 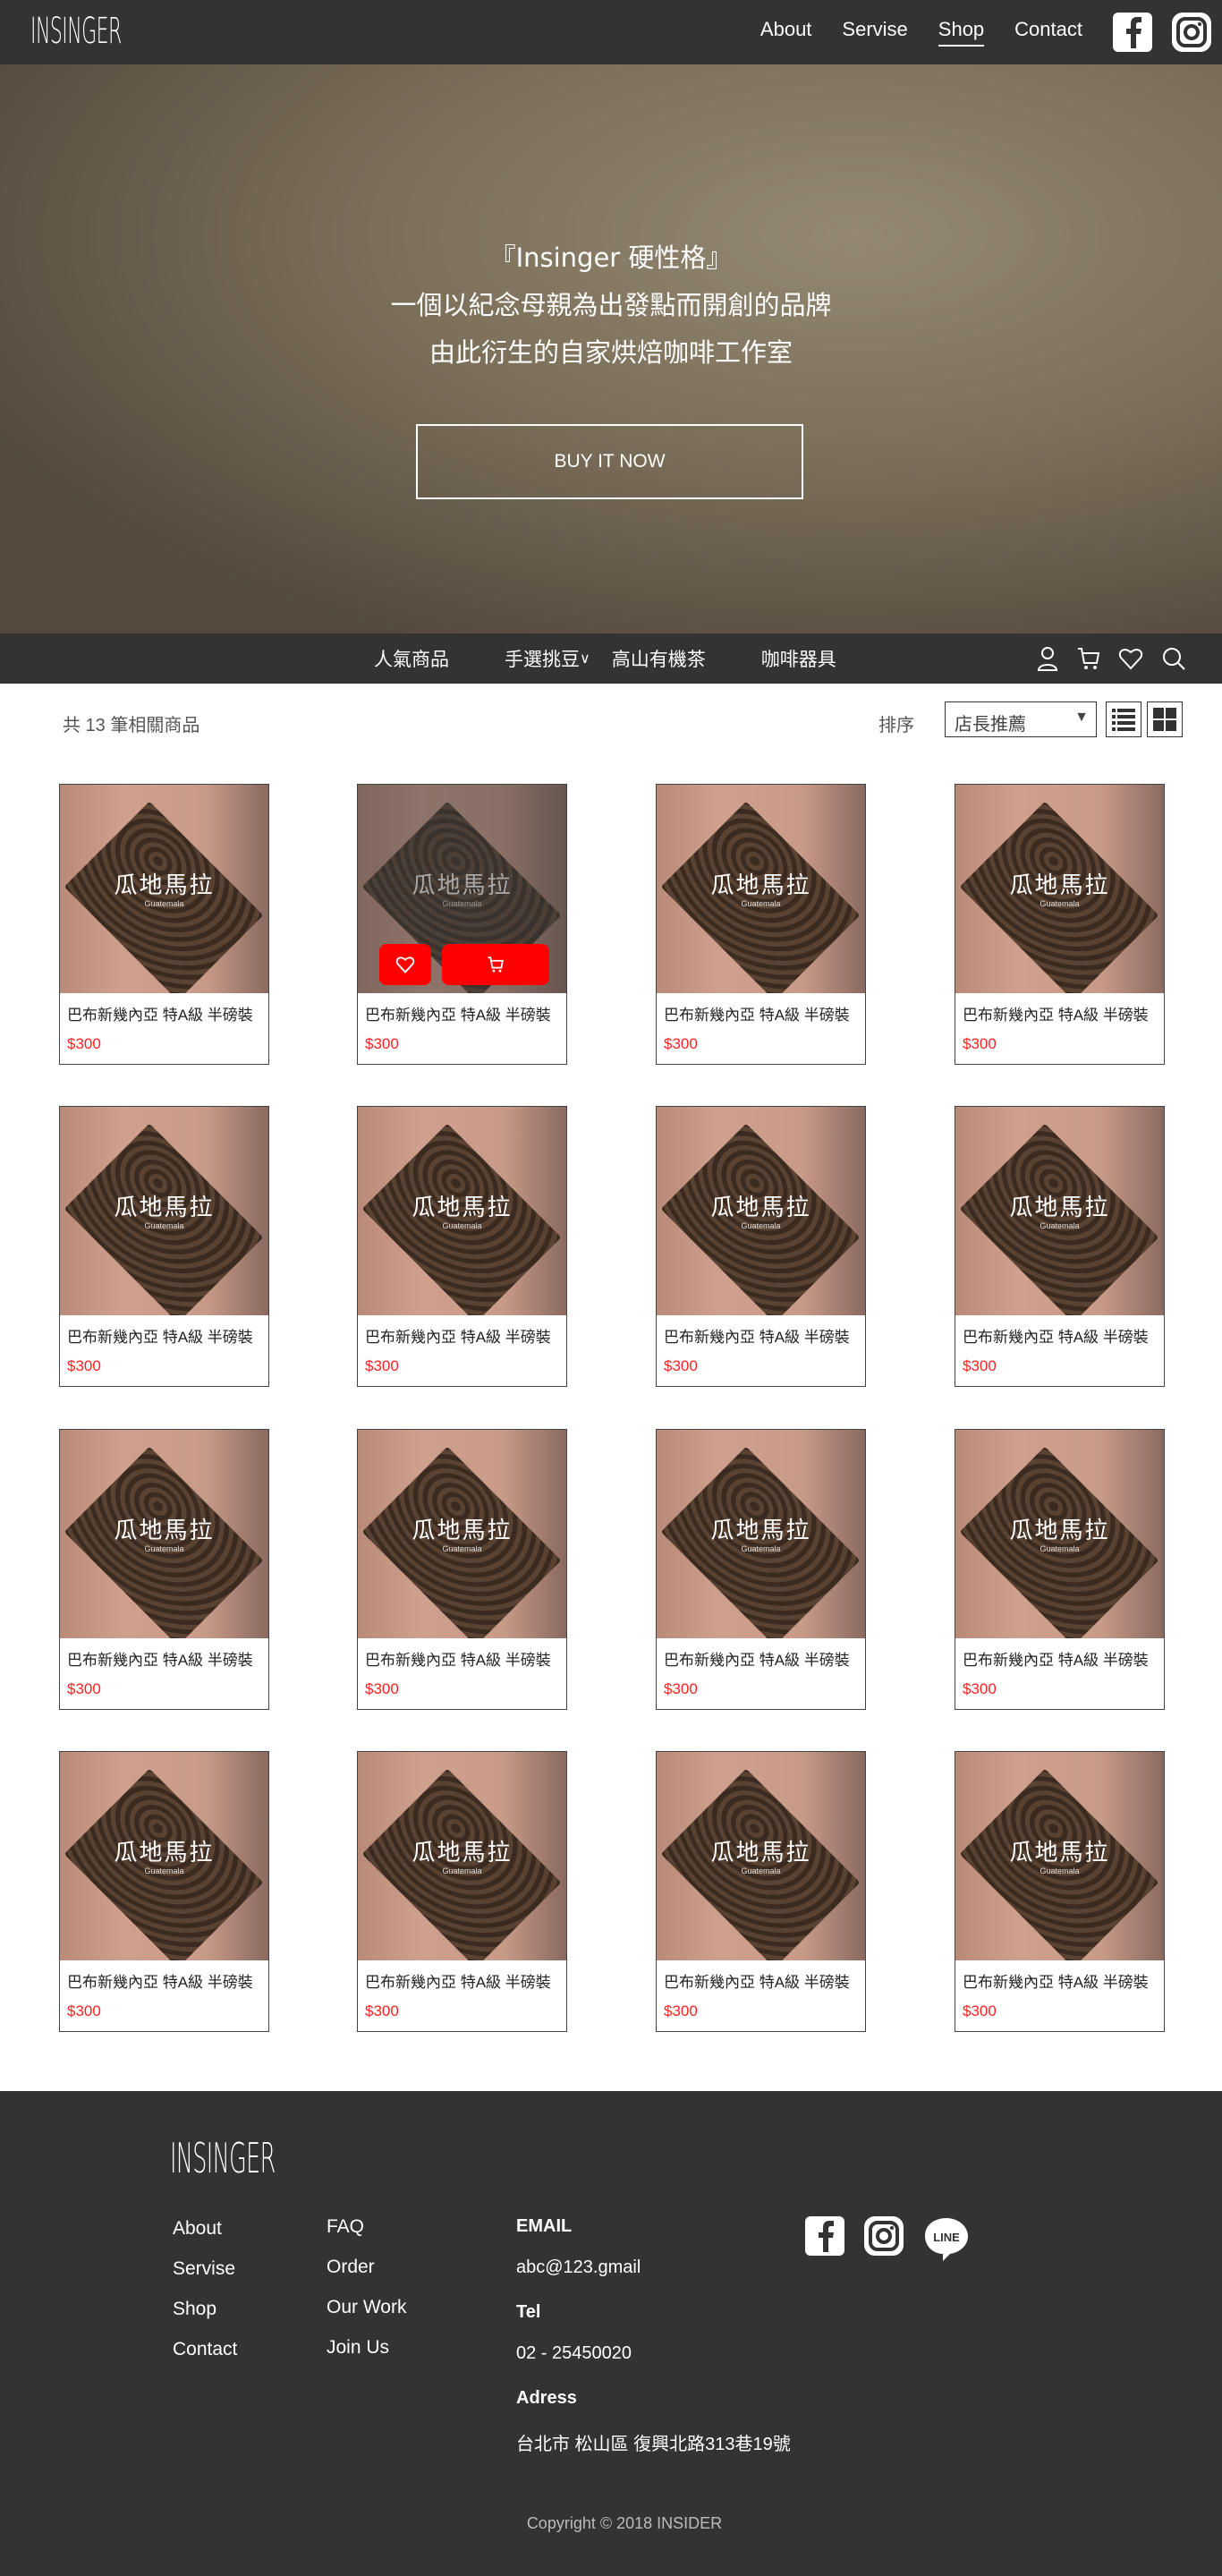 I want to click on grid-view-button, so click(x=1165, y=719).